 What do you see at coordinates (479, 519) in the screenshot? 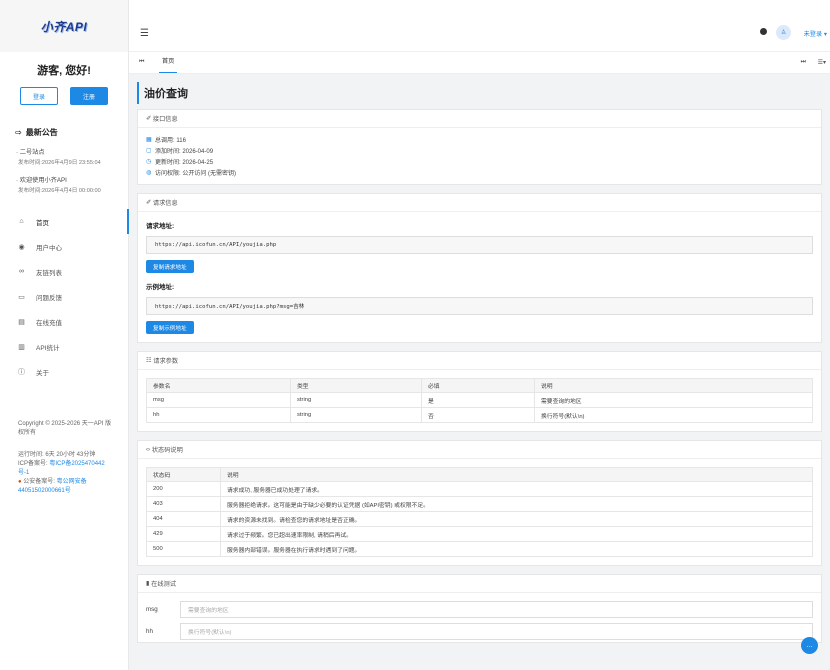
I see `table-row: 404 请求的资源未找到。请检查您的请求地址是否正确。` at bounding box center [479, 519].